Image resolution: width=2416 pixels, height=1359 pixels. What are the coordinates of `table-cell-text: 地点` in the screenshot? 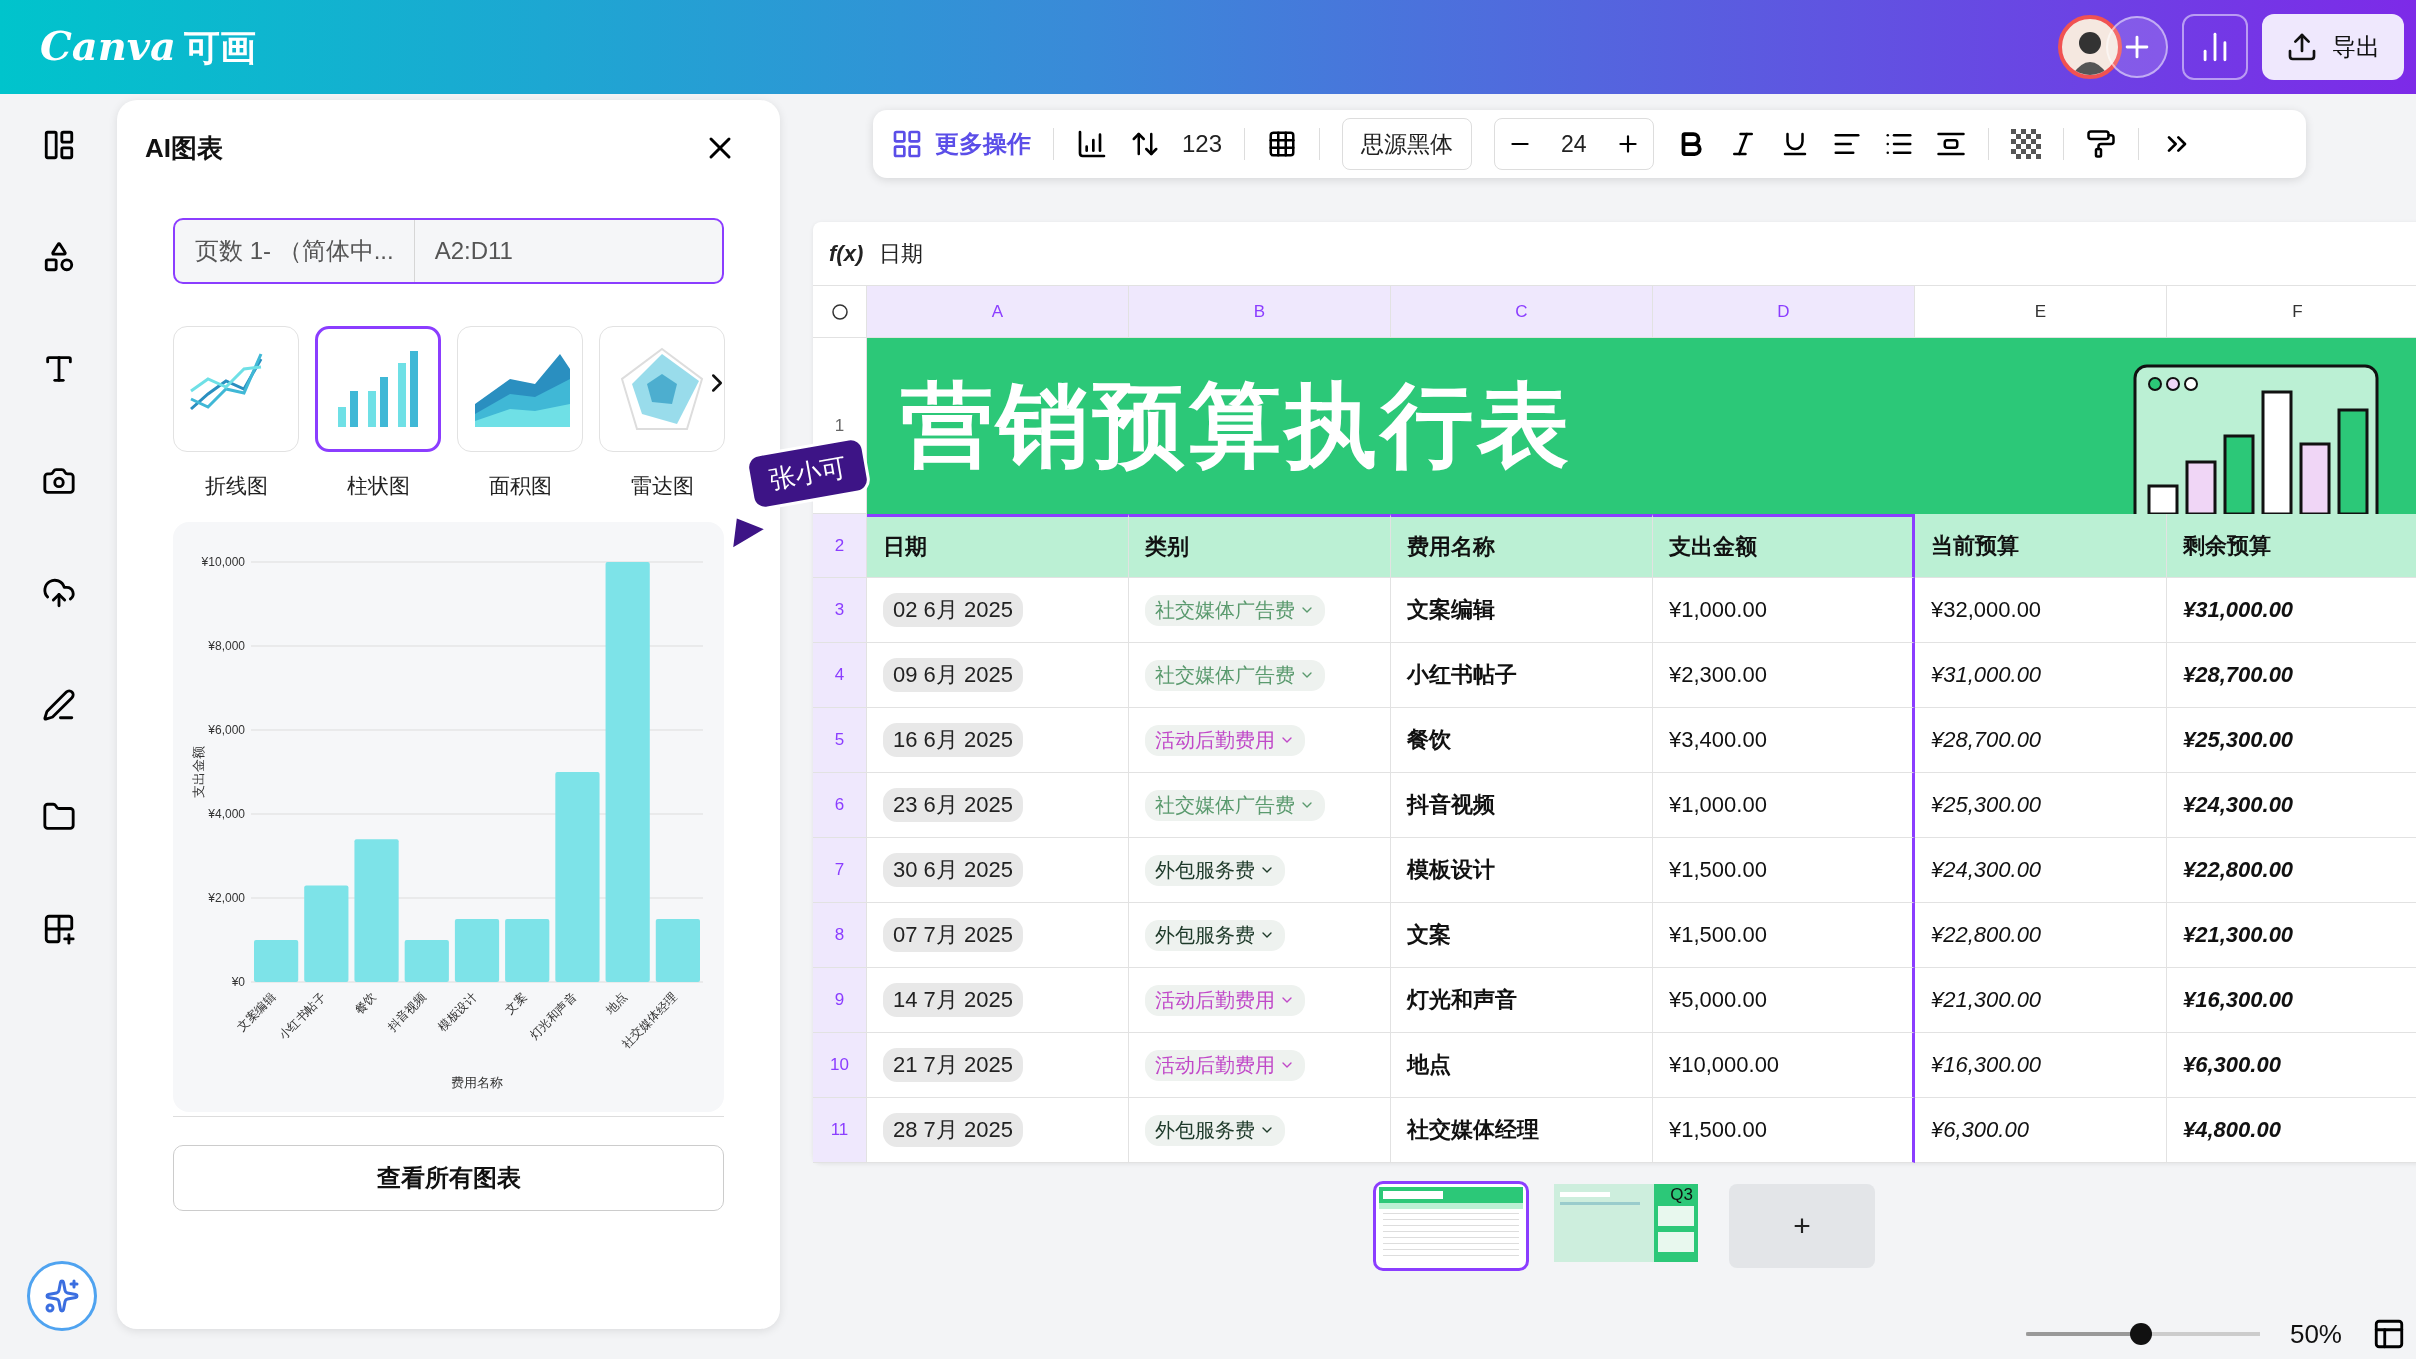 It's located at (1429, 1065).